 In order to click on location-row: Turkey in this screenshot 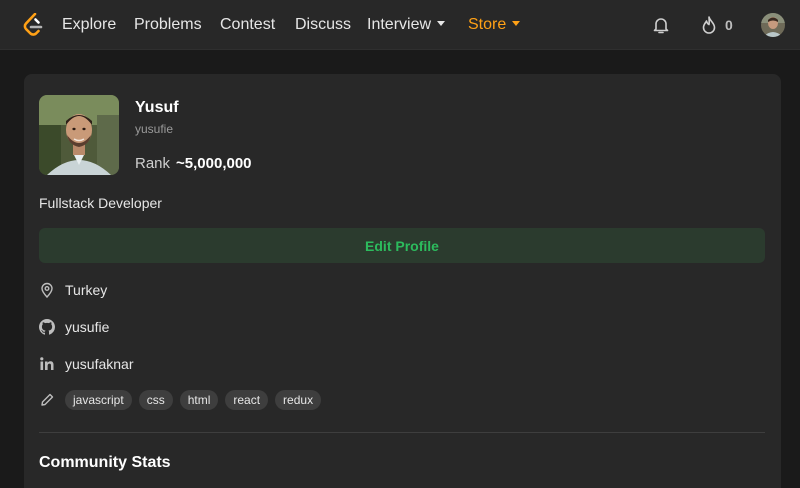, I will do `click(73, 290)`.